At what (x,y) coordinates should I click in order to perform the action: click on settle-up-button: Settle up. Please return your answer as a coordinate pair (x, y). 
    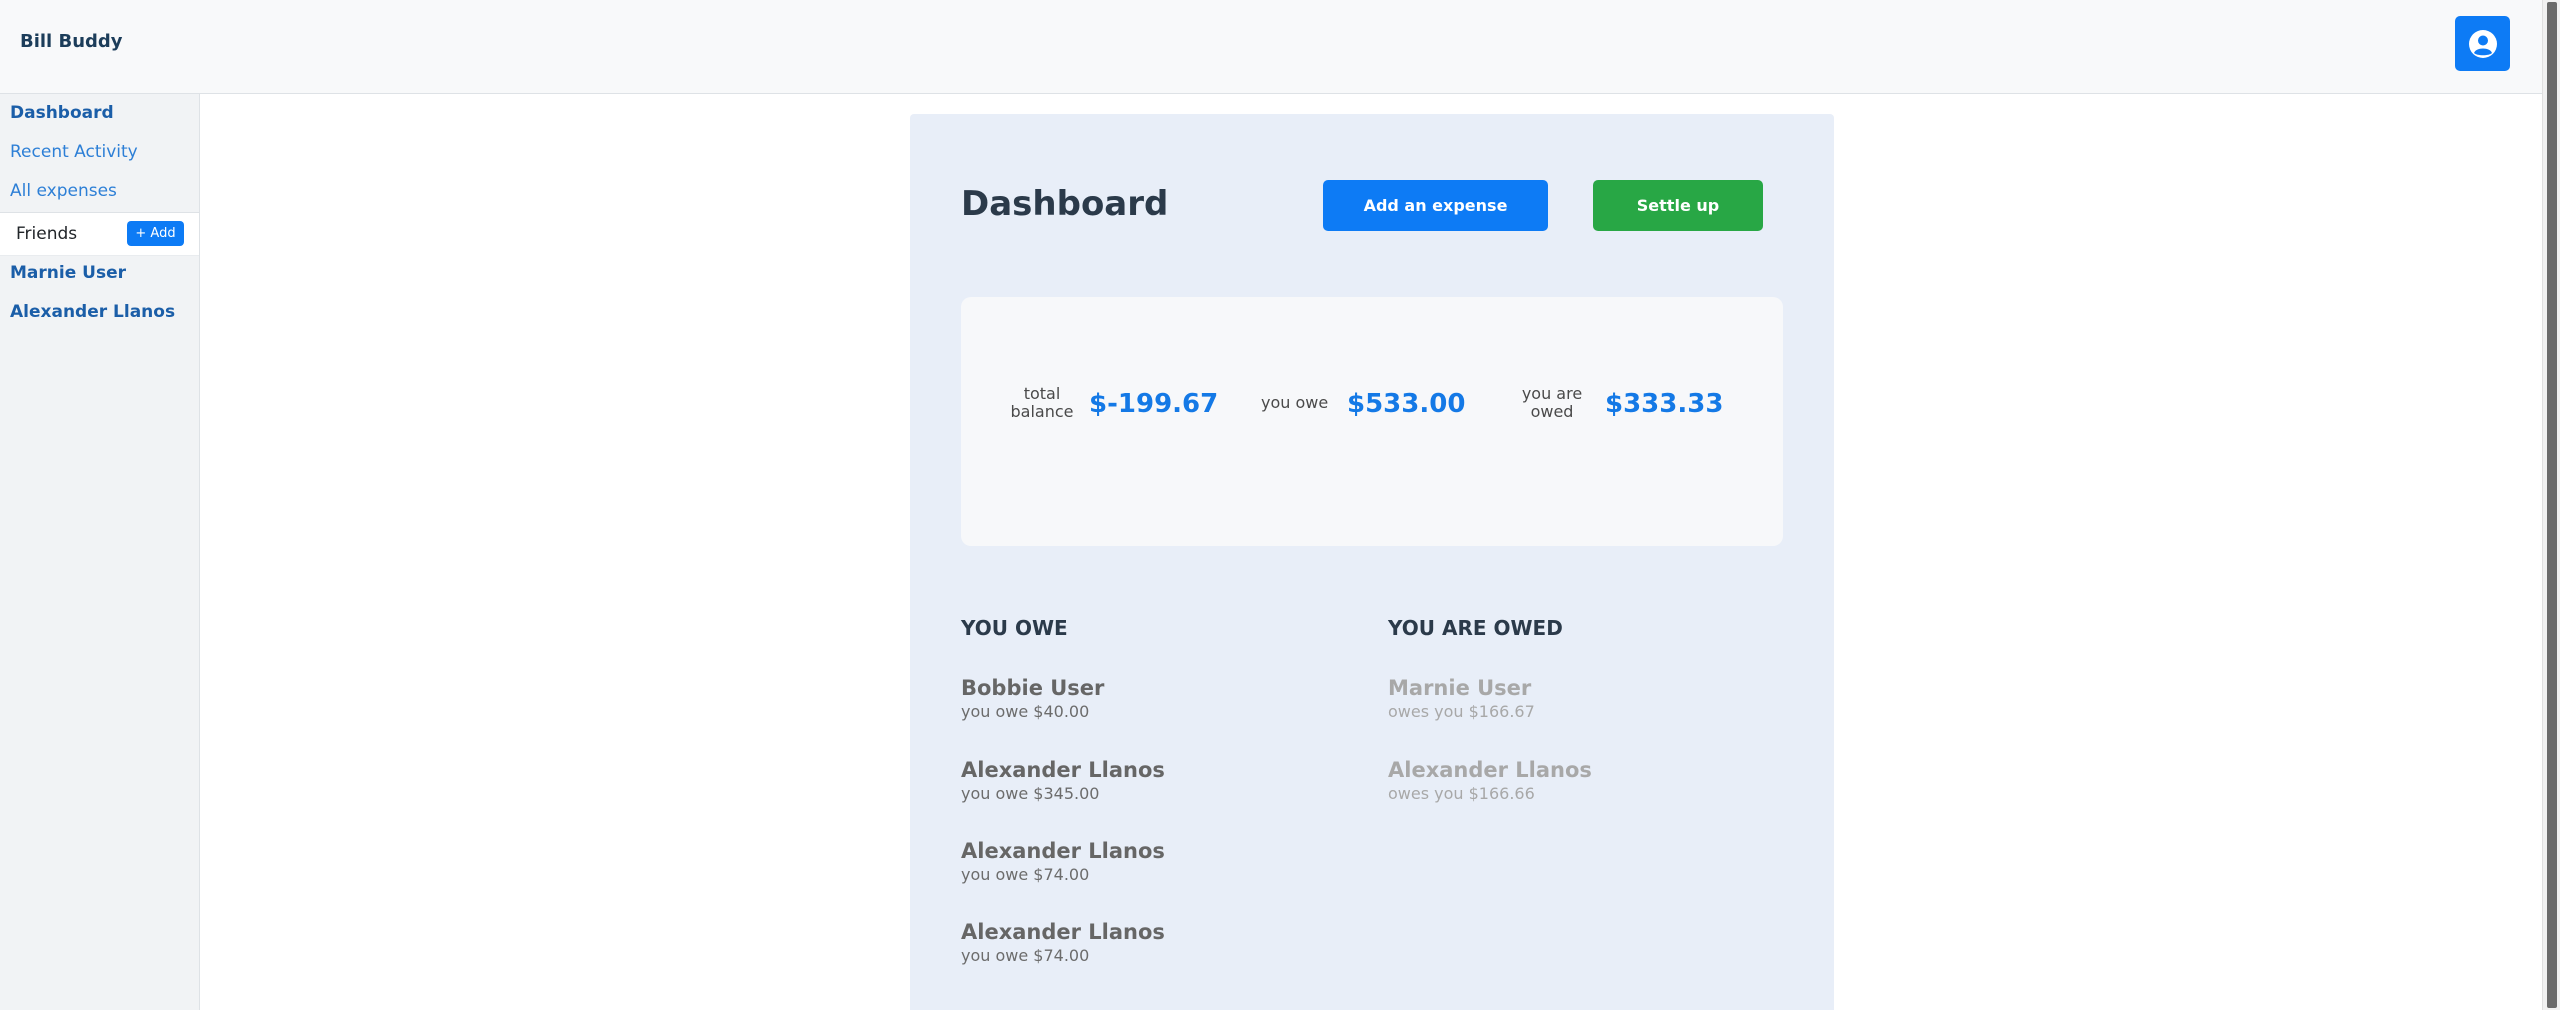
    Looking at the image, I should click on (1678, 205).